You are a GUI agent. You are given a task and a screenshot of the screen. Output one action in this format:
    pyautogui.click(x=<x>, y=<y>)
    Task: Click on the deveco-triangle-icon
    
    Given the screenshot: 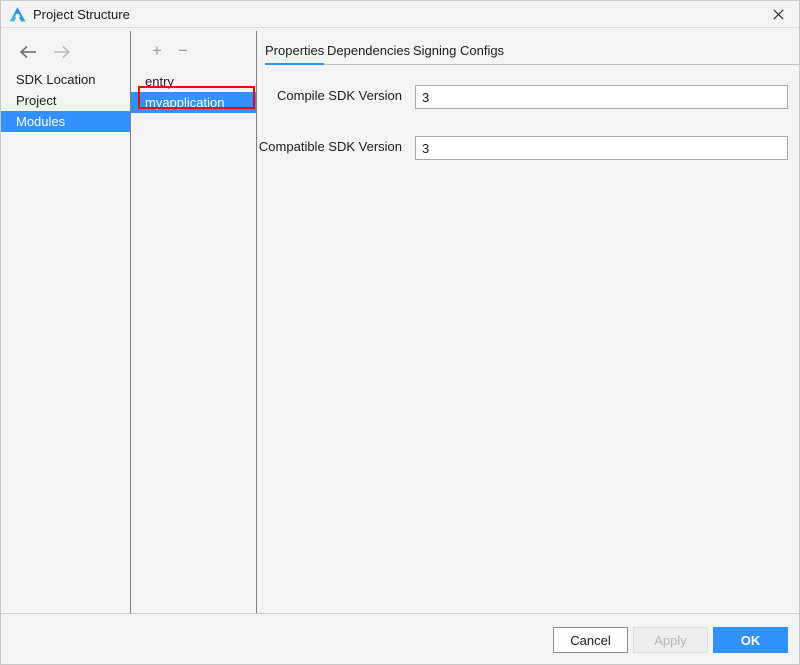 What is the action you would take?
    pyautogui.click(x=17, y=14)
    